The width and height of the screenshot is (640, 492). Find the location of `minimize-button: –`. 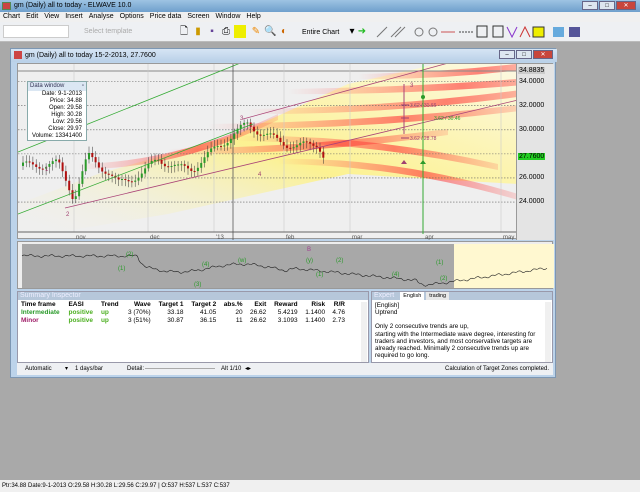

minimize-button: – is located at coordinates (590, 5).